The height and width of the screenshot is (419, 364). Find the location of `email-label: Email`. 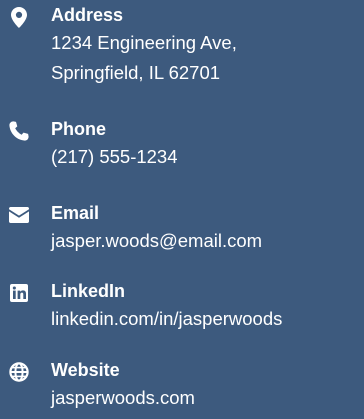

email-label: Email is located at coordinates (75, 213).